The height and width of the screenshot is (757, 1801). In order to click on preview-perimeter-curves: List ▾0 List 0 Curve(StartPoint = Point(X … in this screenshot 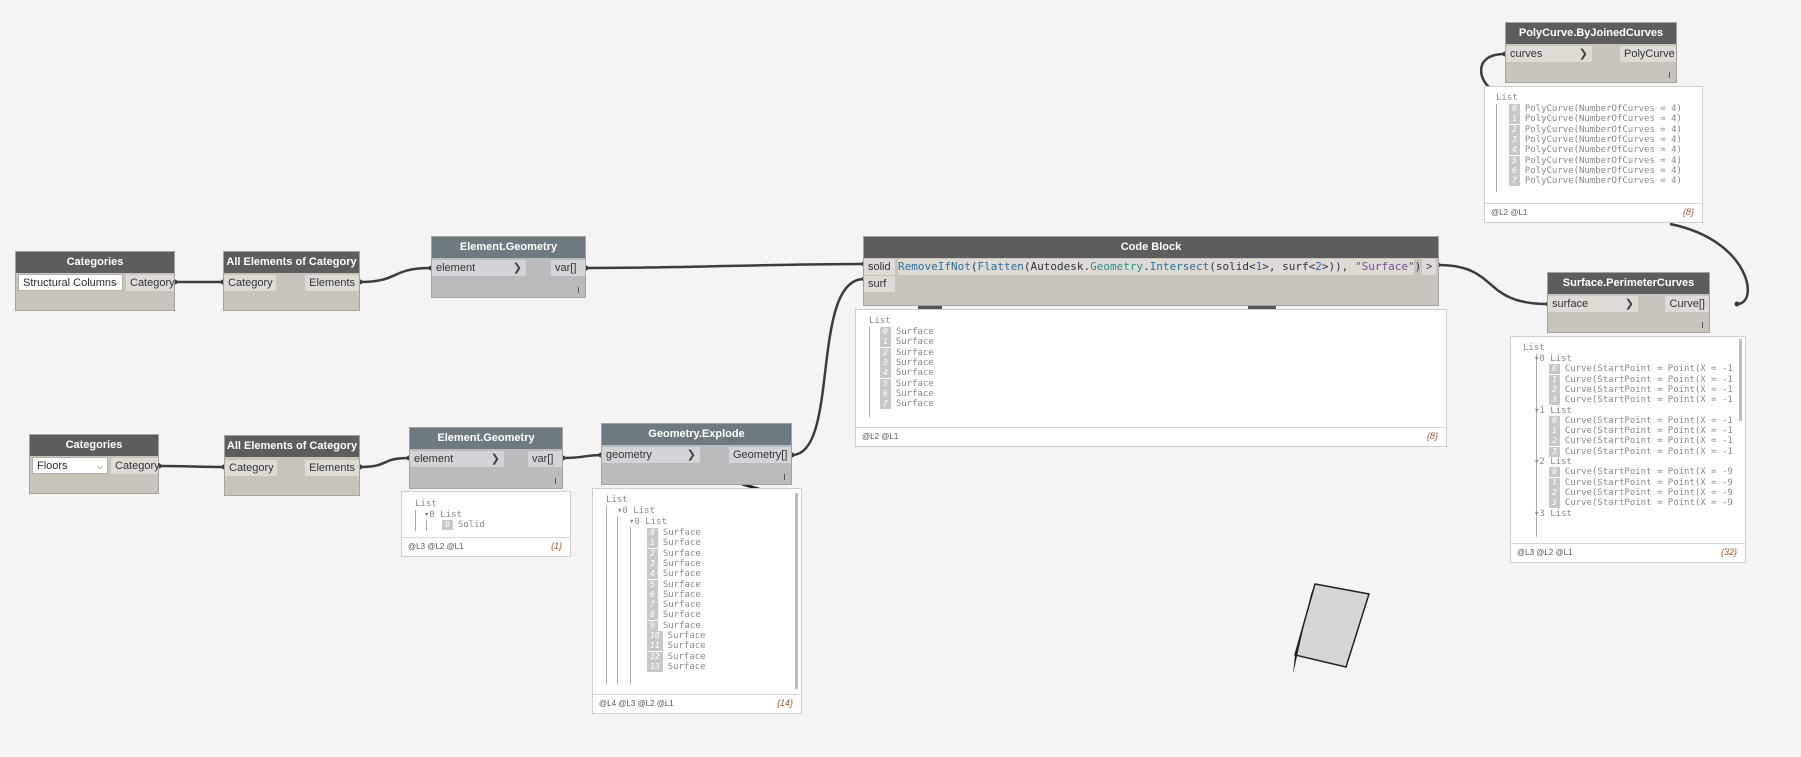, I will do `click(1628, 449)`.